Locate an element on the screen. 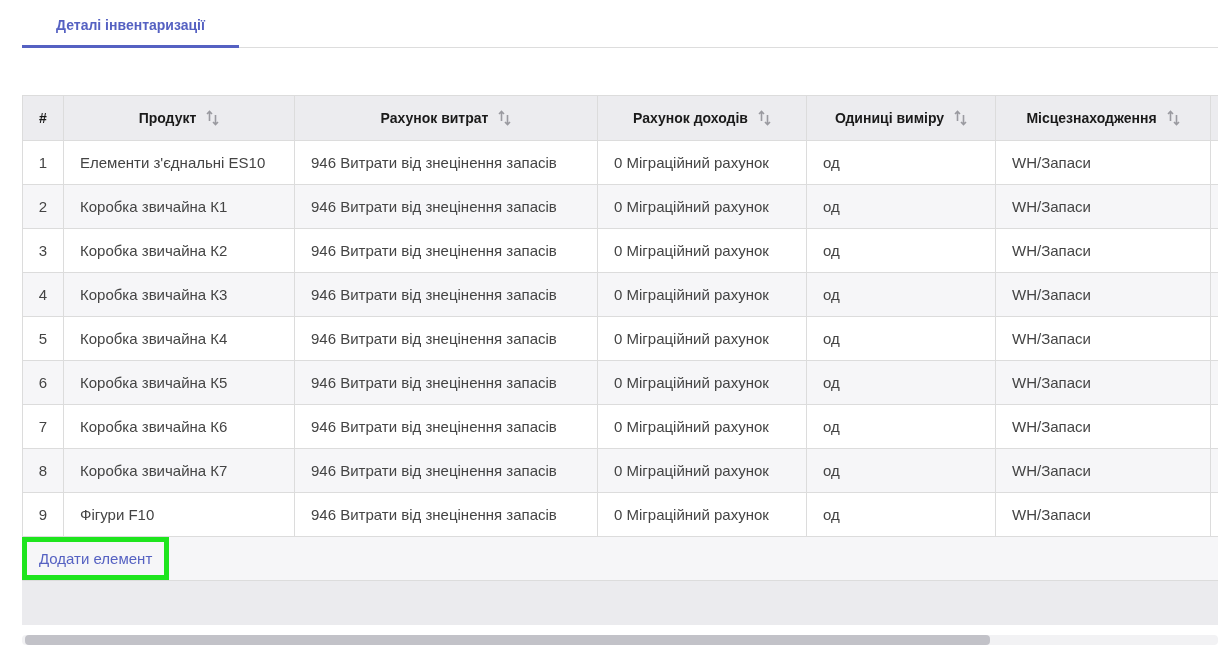 Image resolution: width=1218 pixels, height=645 pixels. column-header: Рахунок витрат is located at coordinates (446, 118).